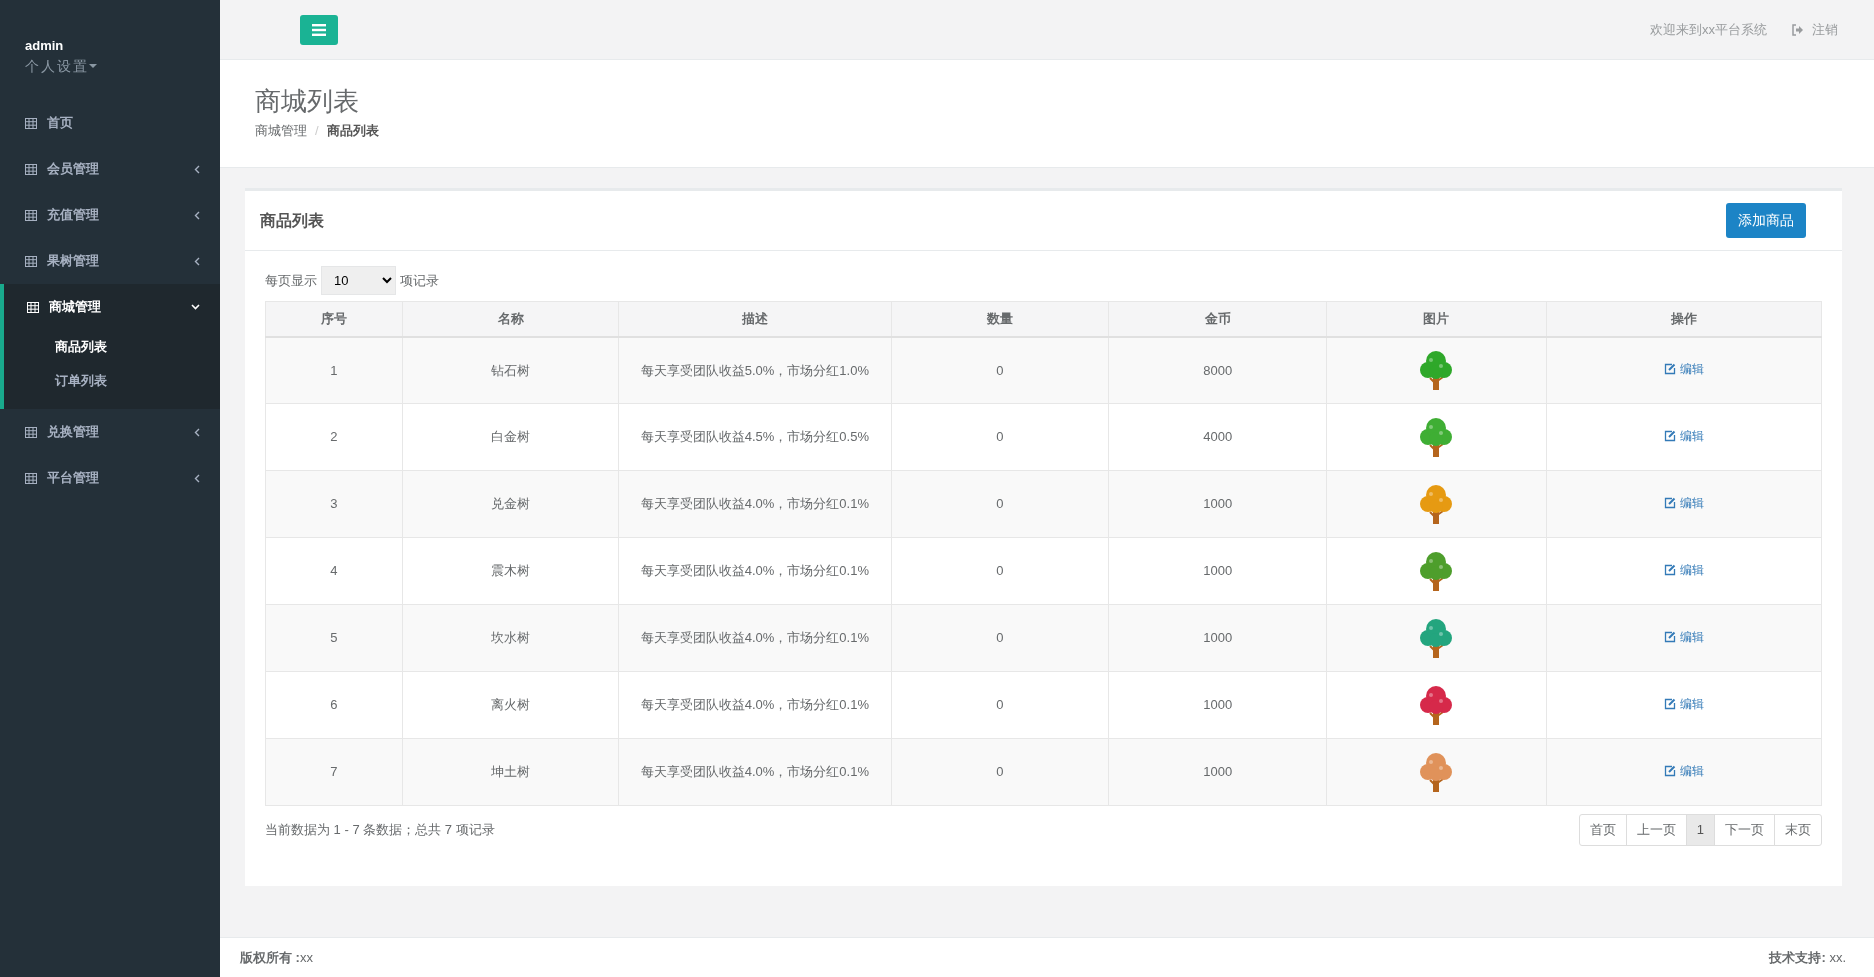  What do you see at coordinates (112, 380) in the screenshot?
I see `submenu-item: 订单列表` at bounding box center [112, 380].